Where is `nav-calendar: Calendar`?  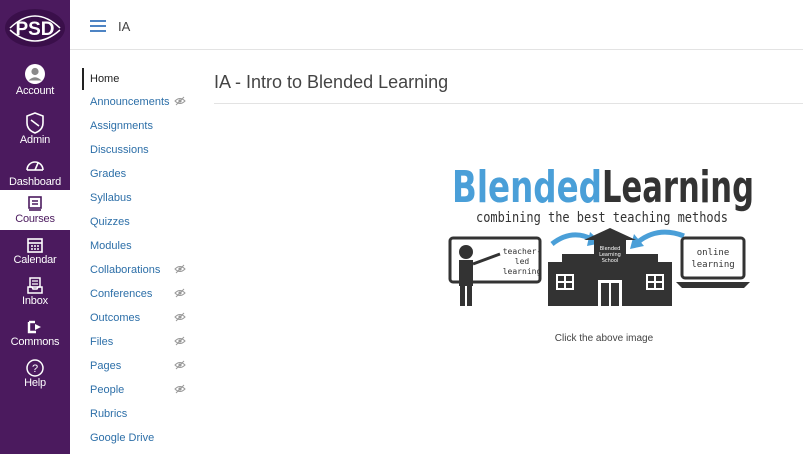
nav-calendar: Calendar is located at coordinates (35, 251).